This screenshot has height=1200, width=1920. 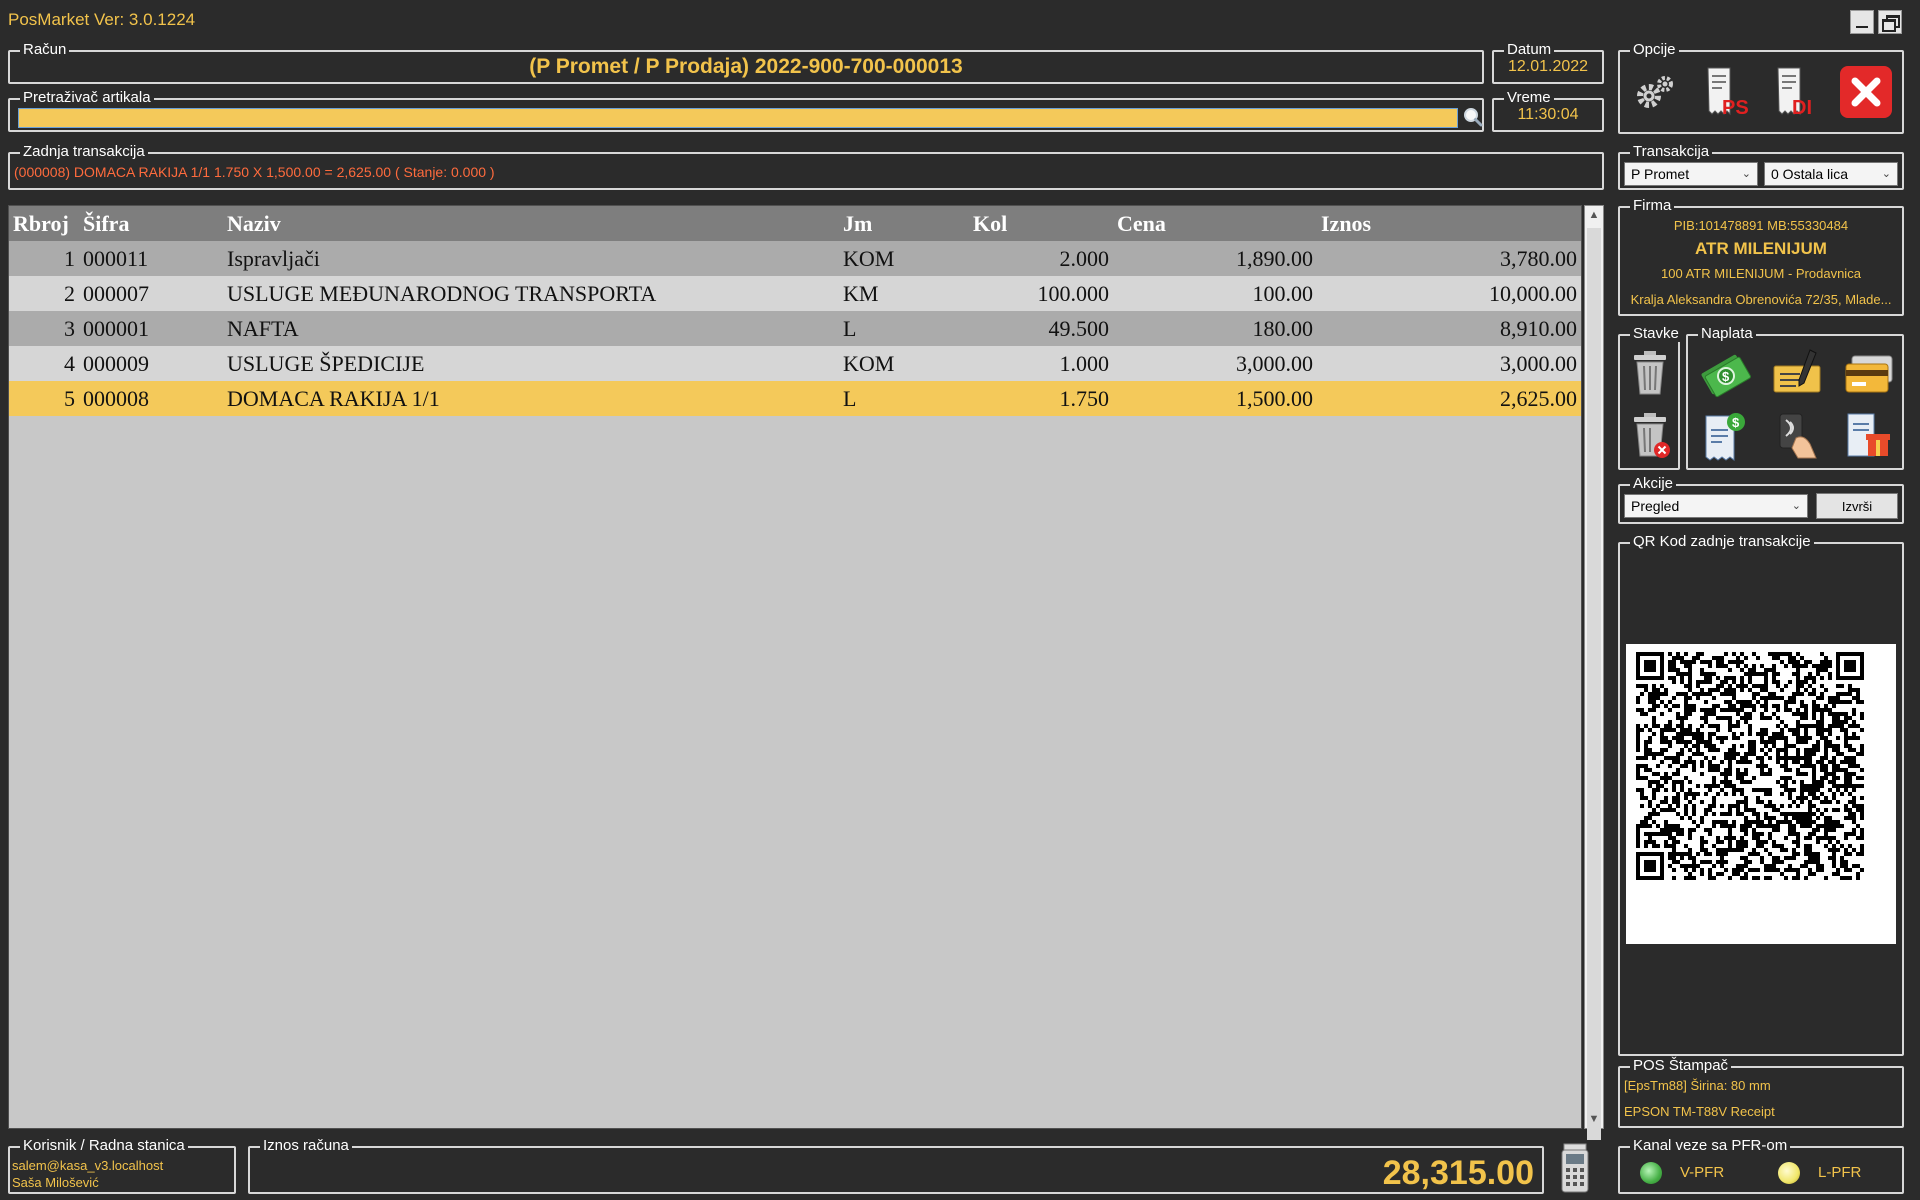 What do you see at coordinates (1041, 398) in the screenshot?
I see `cell-kol: 1.750` at bounding box center [1041, 398].